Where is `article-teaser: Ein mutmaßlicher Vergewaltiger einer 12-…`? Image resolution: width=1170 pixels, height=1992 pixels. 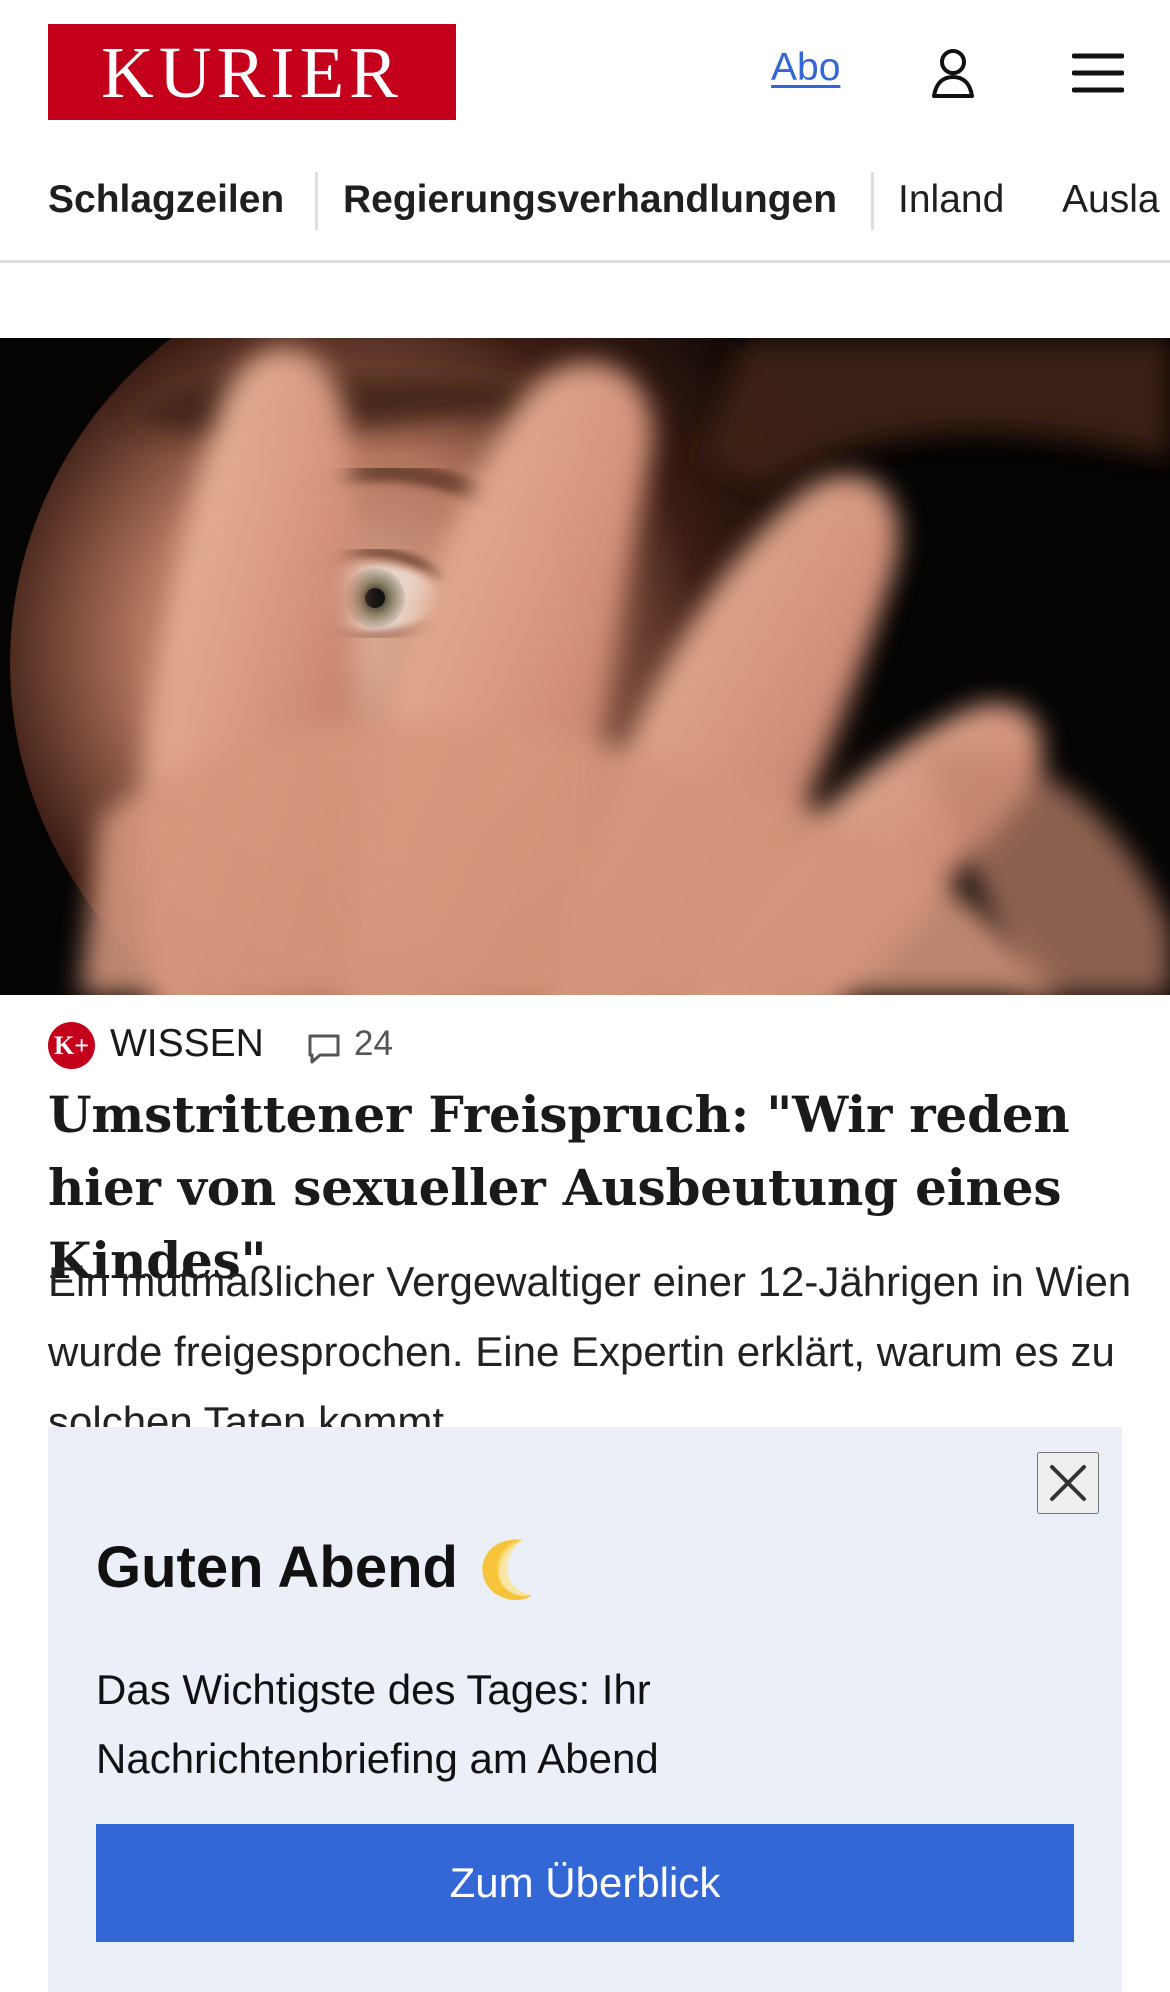 article-teaser: Ein mutmaßlicher Vergewaltiger einer 12-… is located at coordinates (590, 1343).